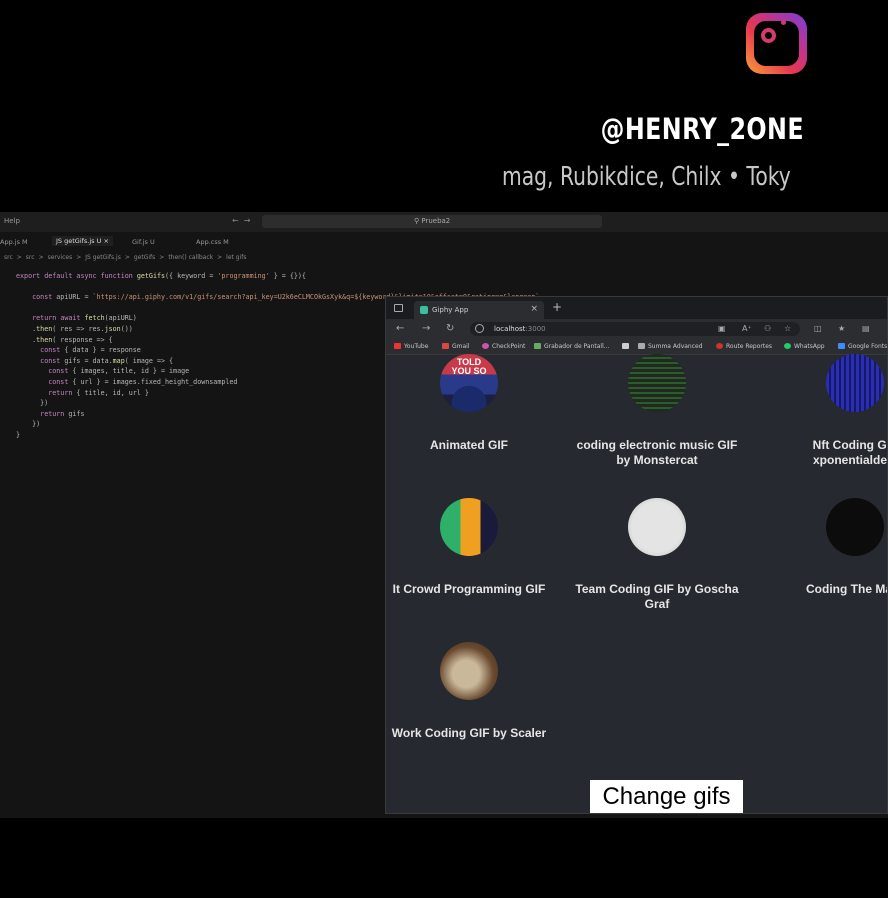 This screenshot has height=898, width=888. What do you see at coordinates (236, 257) in the screenshot?
I see `breadcrumb-item: let gifs` at bounding box center [236, 257].